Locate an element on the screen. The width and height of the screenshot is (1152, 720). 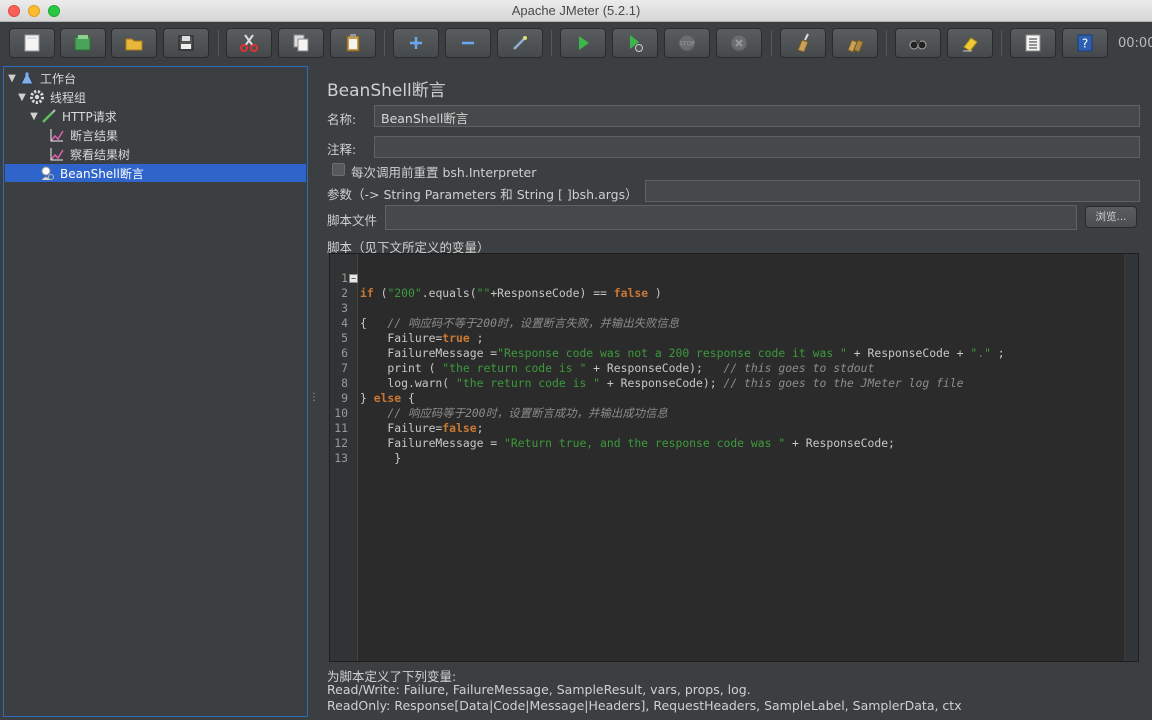
open-icon is located at coordinates (134, 44).